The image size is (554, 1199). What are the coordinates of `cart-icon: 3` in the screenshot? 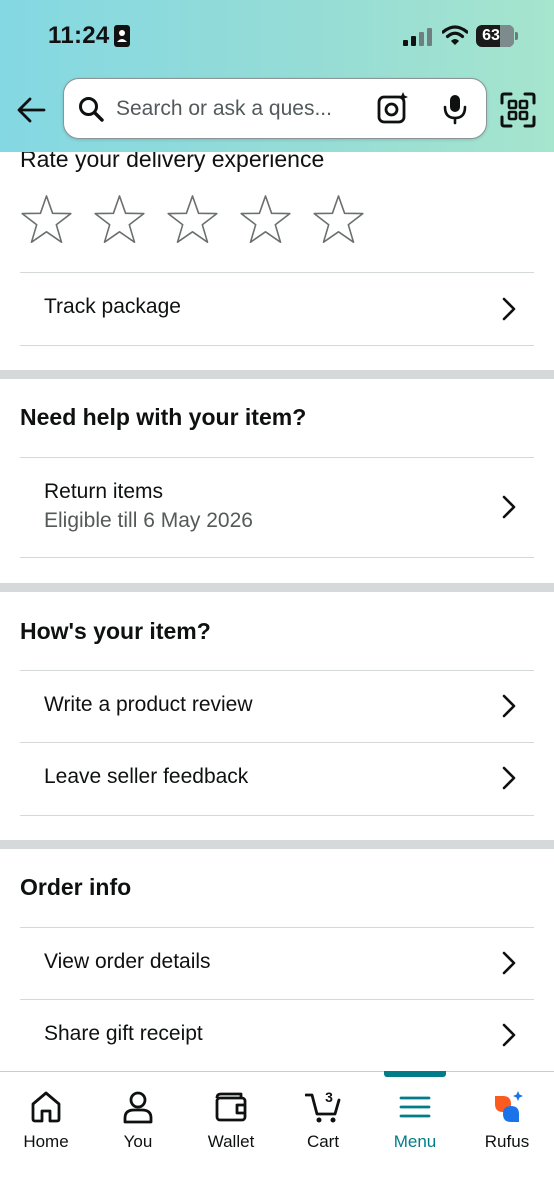 It's located at (322, 1106).